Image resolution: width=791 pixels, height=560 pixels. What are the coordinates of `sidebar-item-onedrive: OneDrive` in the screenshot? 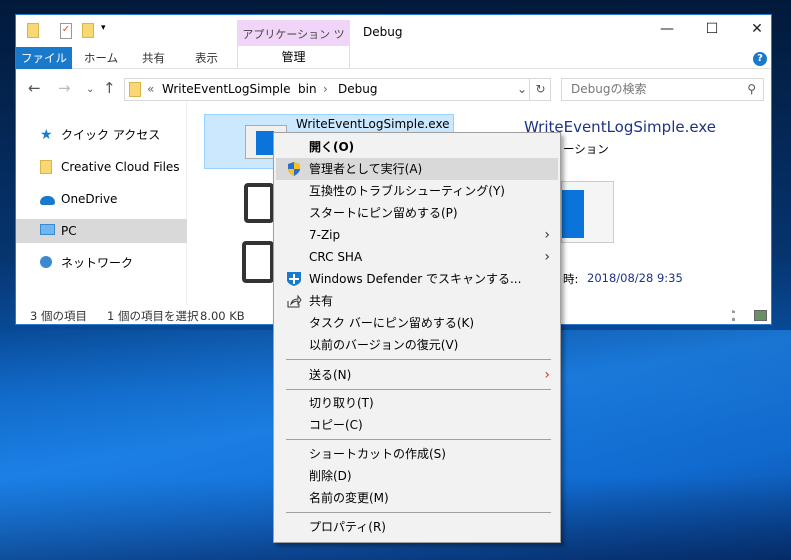 It's located at (101, 199).